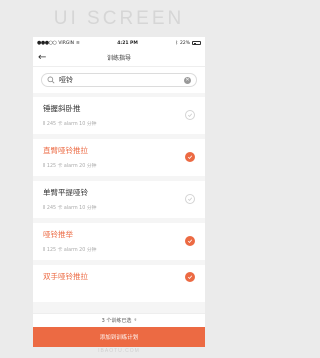 This screenshot has height=358, width=320. Describe the element at coordinates (58, 234) in the screenshot. I see `exercise-name: 哑铃推举` at that location.